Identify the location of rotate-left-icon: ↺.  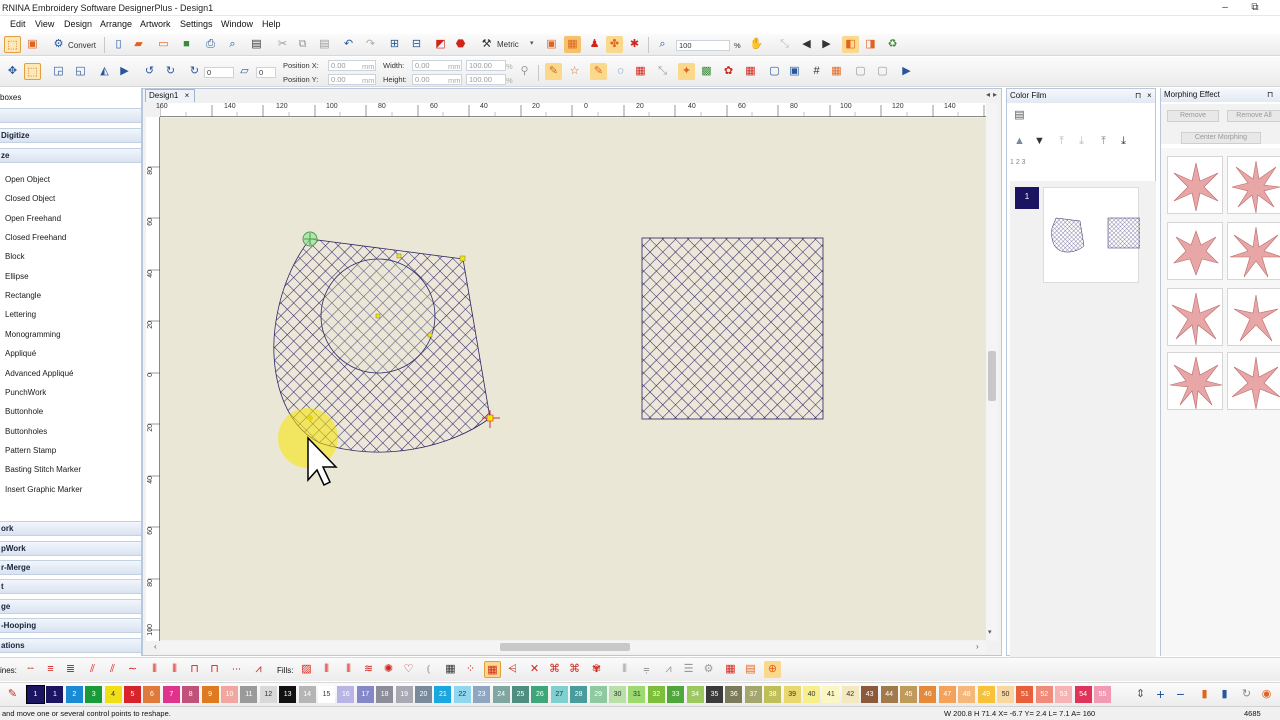
(149, 71).